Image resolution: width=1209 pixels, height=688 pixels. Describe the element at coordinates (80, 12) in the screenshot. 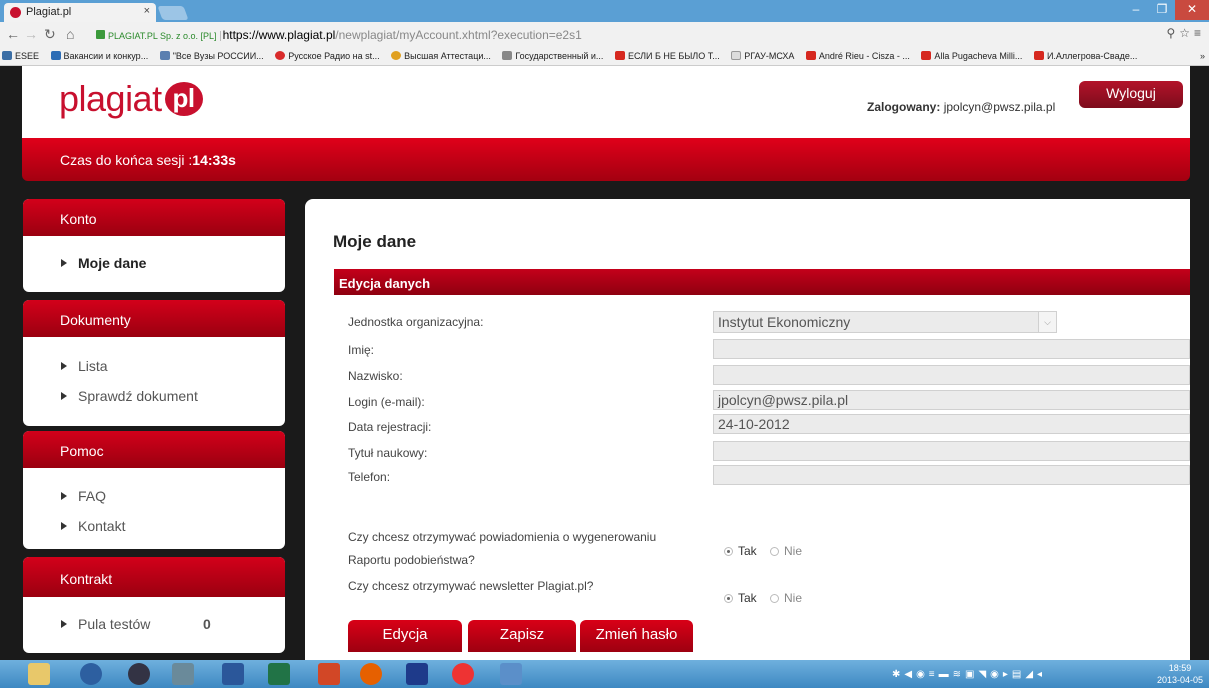

I see `browser-tab: Plagiat.pl ×` at that location.